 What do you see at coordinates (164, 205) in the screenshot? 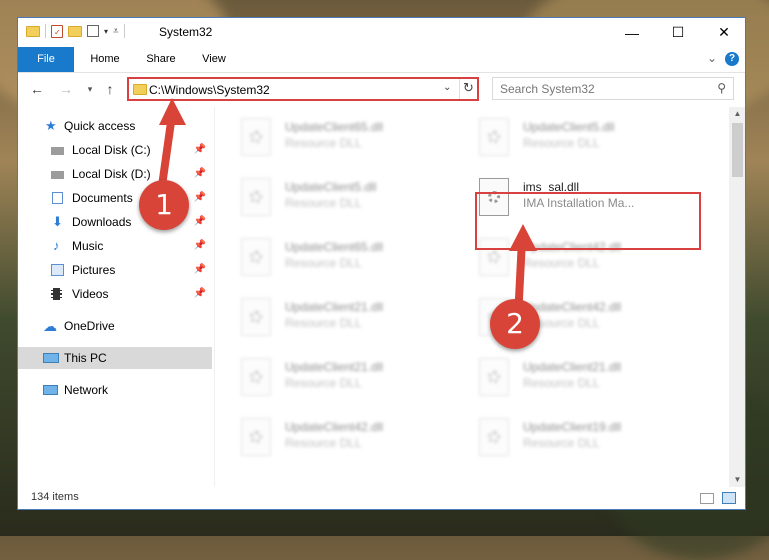
I see `step-marker-1: 1` at bounding box center [164, 205].